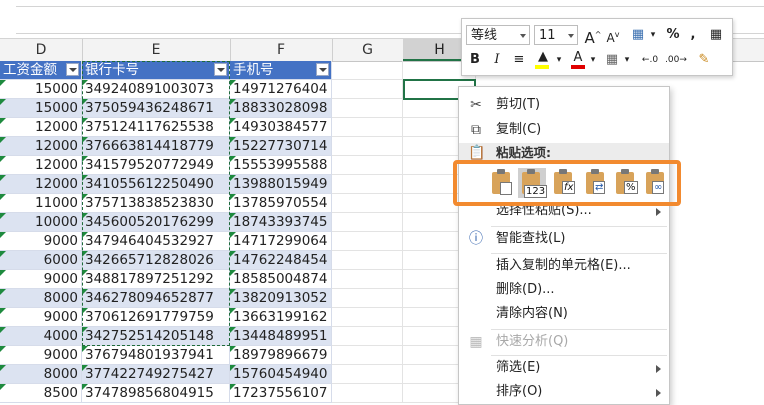 This screenshot has width=764, height=405. I want to click on phone-cell: 18833028098, so click(281, 108).